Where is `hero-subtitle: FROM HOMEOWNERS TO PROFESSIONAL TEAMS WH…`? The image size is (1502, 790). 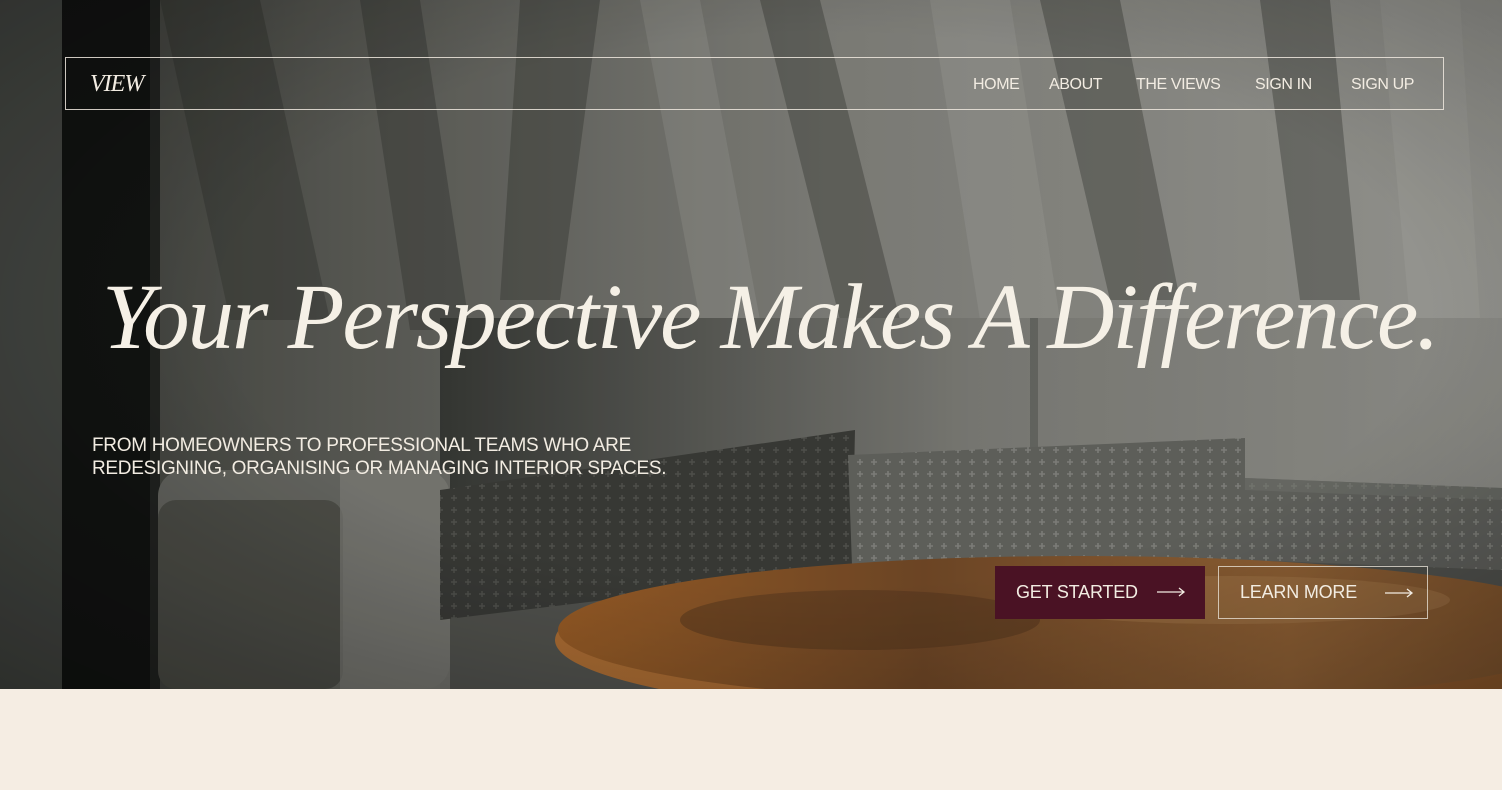 hero-subtitle: FROM HOMEOWNERS TO PROFESSIONAL TEAMS WH… is located at coordinates (379, 457).